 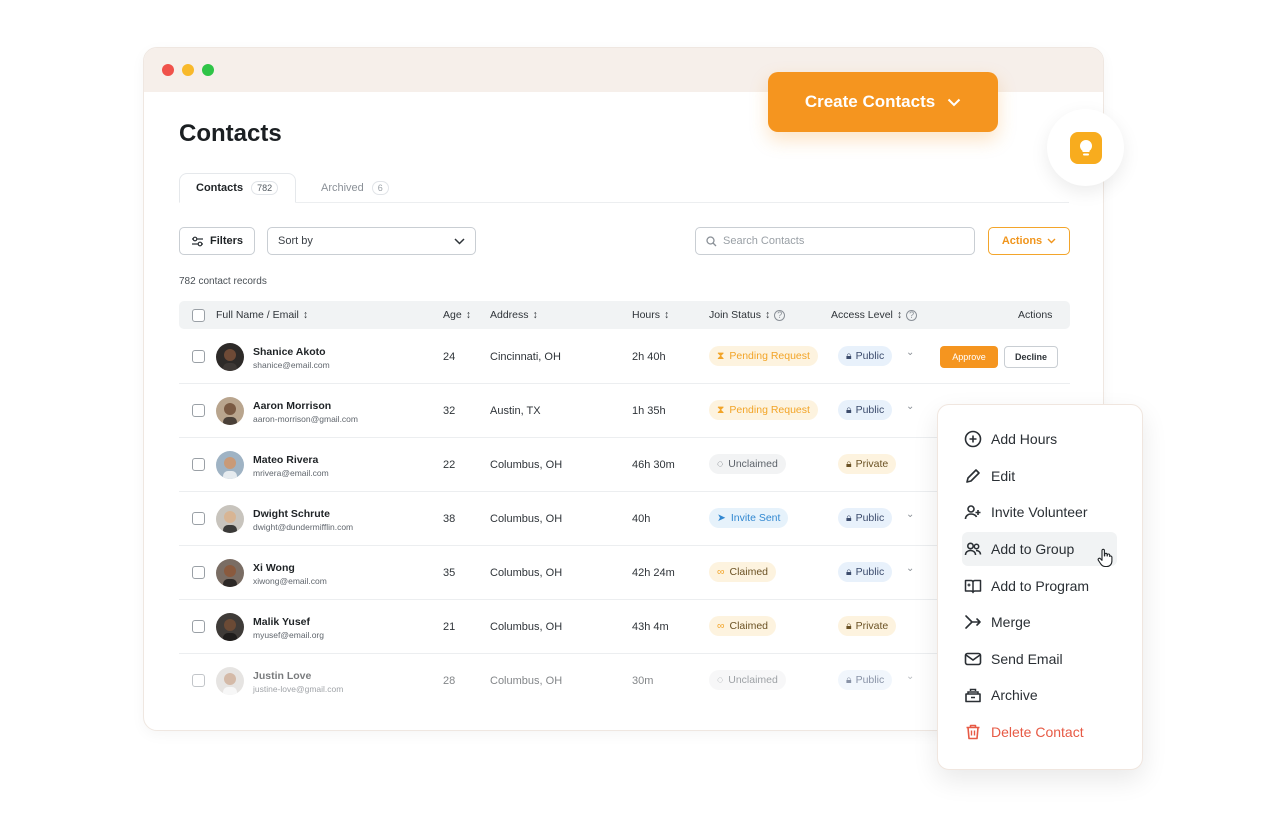 What do you see at coordinates (282, 676) in the screenshot?
I see `contact-name: Justin Love` at bounding box center [282, 676].